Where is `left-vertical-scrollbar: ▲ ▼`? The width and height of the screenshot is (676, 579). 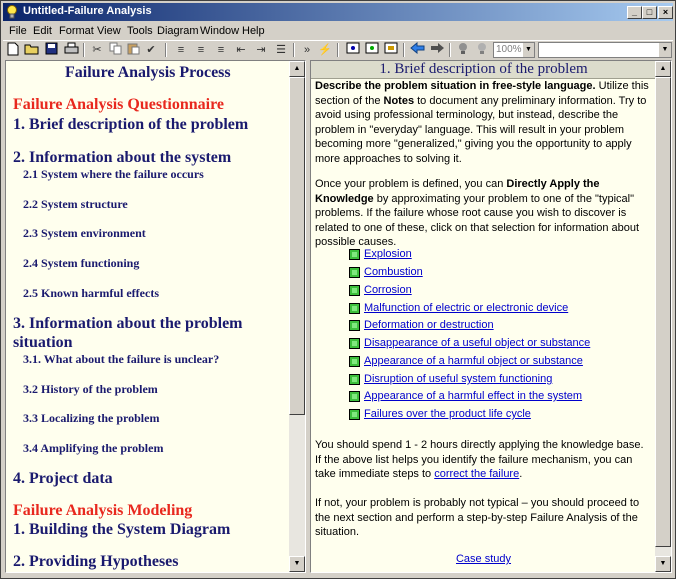
left-vertical-scrollbar: ▲ ▼ is located at coordinates (297, 316).